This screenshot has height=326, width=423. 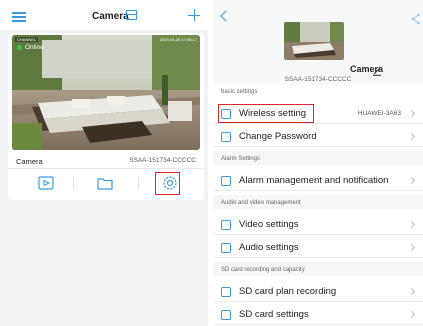 I want to click on device-name: Camera, so click(x=366, y=69).